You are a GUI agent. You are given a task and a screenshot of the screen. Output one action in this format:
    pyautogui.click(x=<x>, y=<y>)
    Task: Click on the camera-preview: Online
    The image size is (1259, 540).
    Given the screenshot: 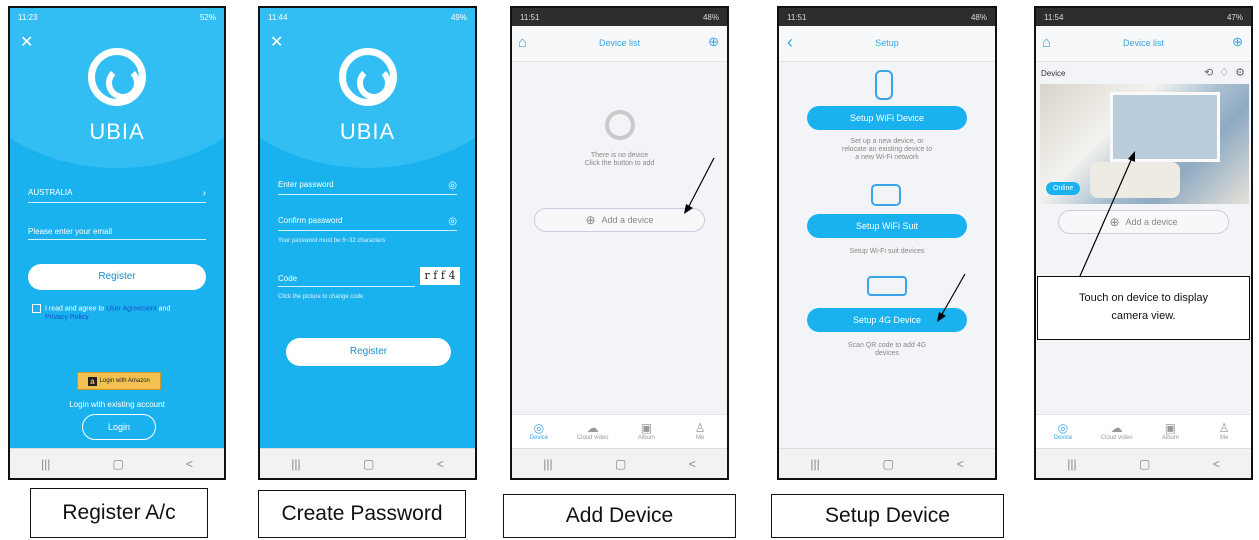 What is the action you would take?
    pyautogui.click(x=1144, y=144)
    